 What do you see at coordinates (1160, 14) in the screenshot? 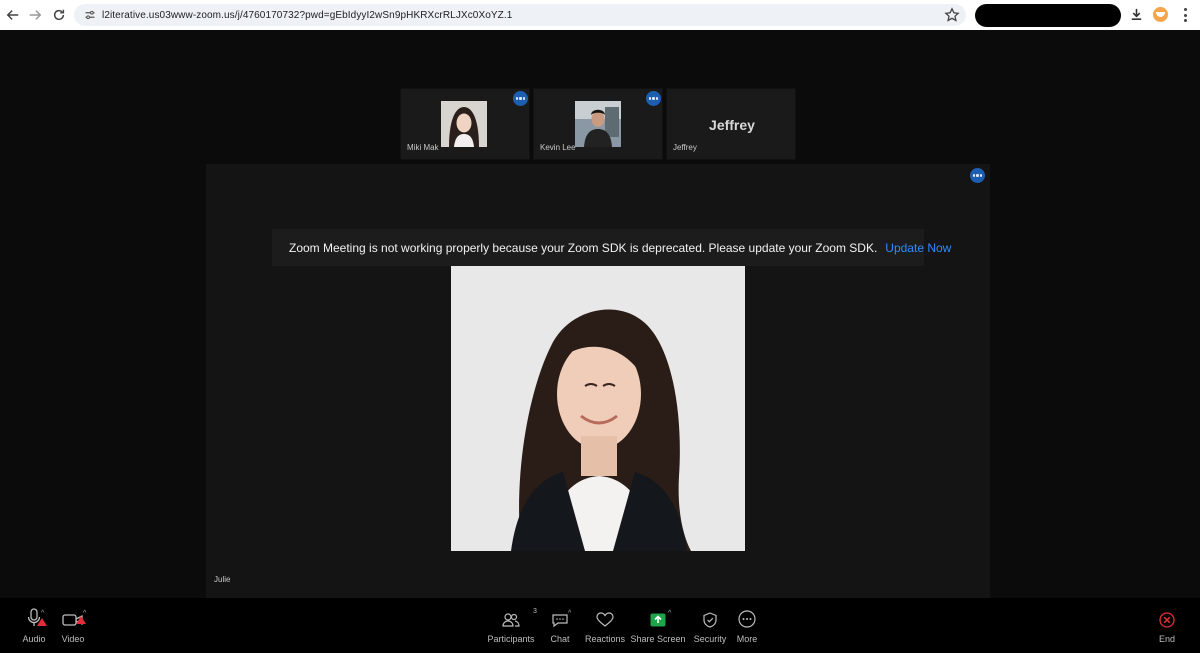
I see `profile-avatar` at bounding box center [1160, 14].